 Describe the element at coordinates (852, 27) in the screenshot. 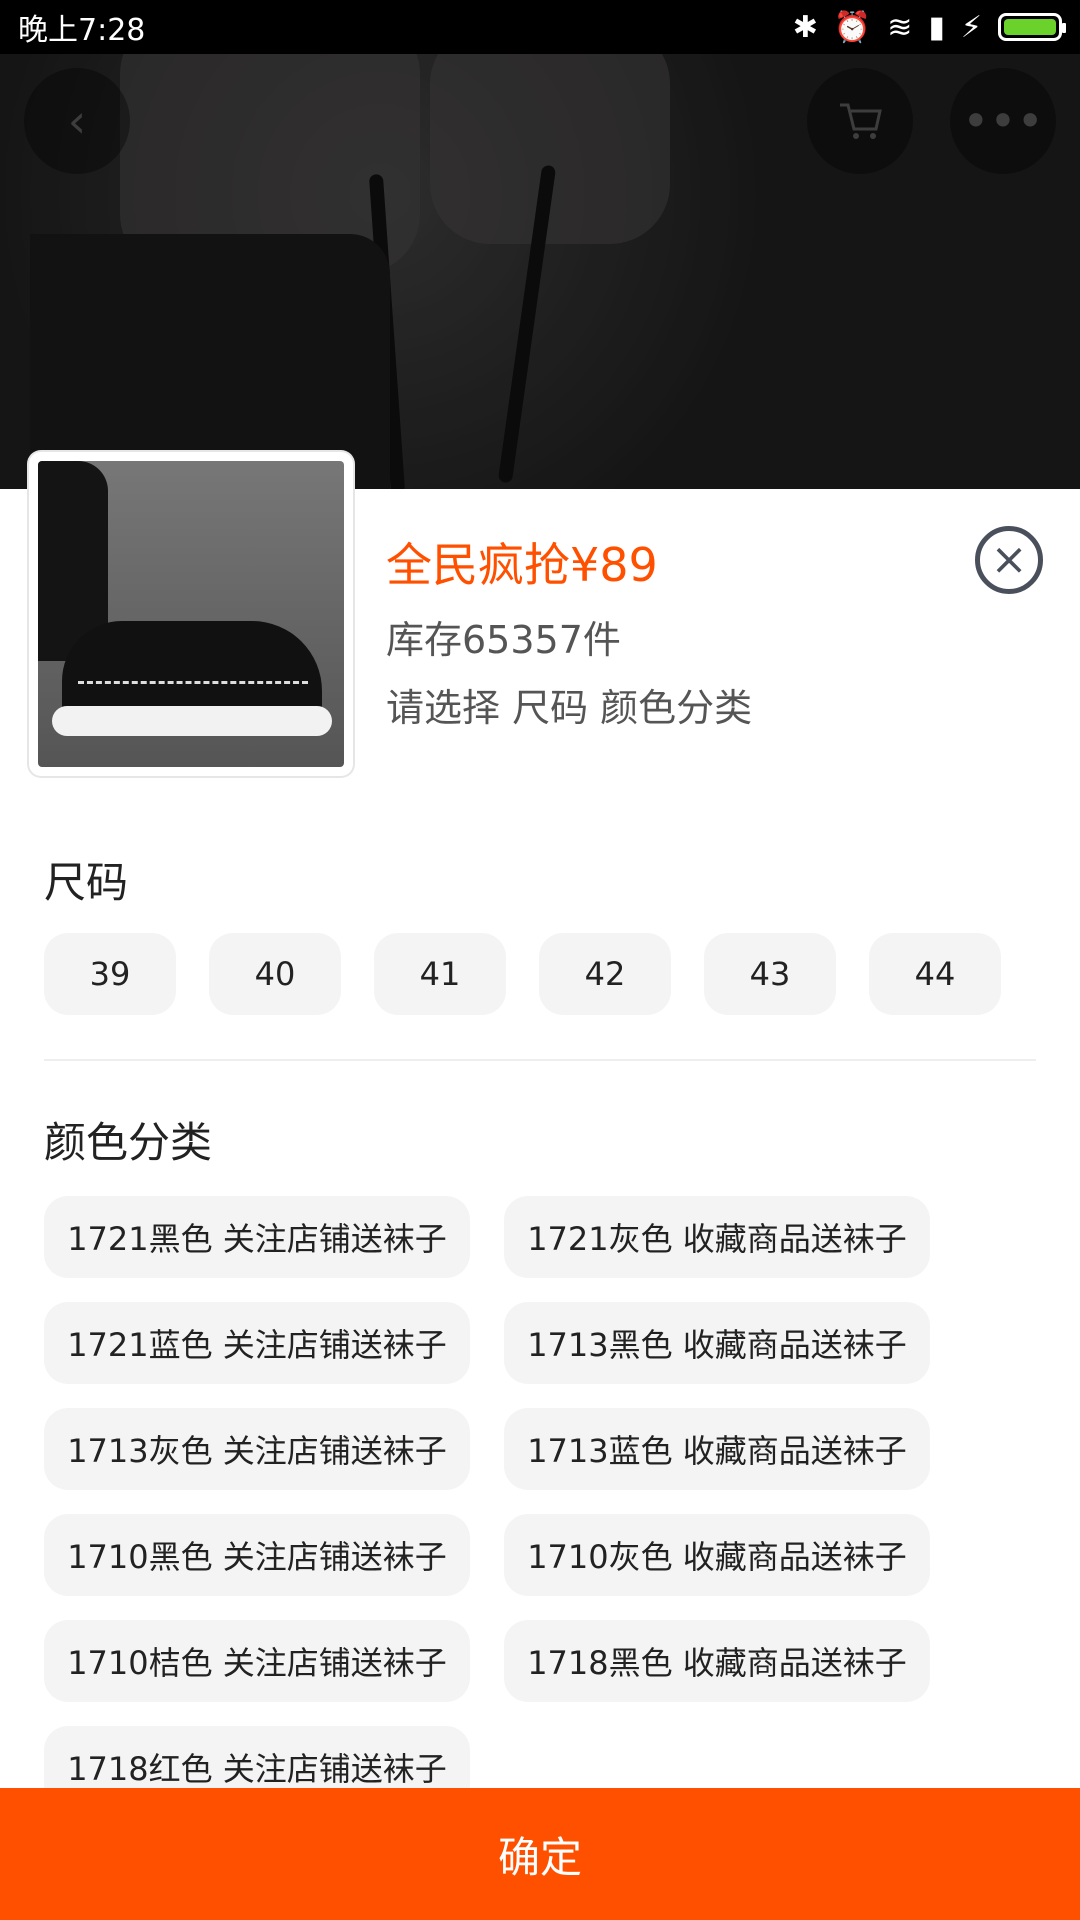

I see `alarm-icon: ⏰` at that location.